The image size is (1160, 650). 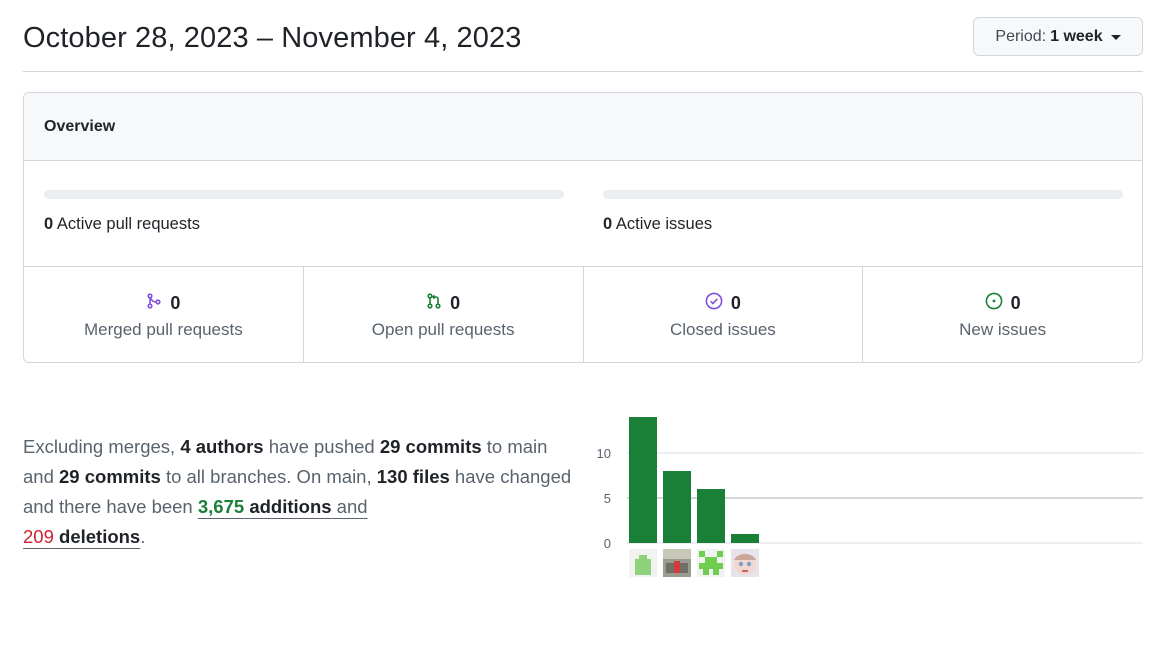 I want to click on additions-label: additions, so click(x=290, y=506).